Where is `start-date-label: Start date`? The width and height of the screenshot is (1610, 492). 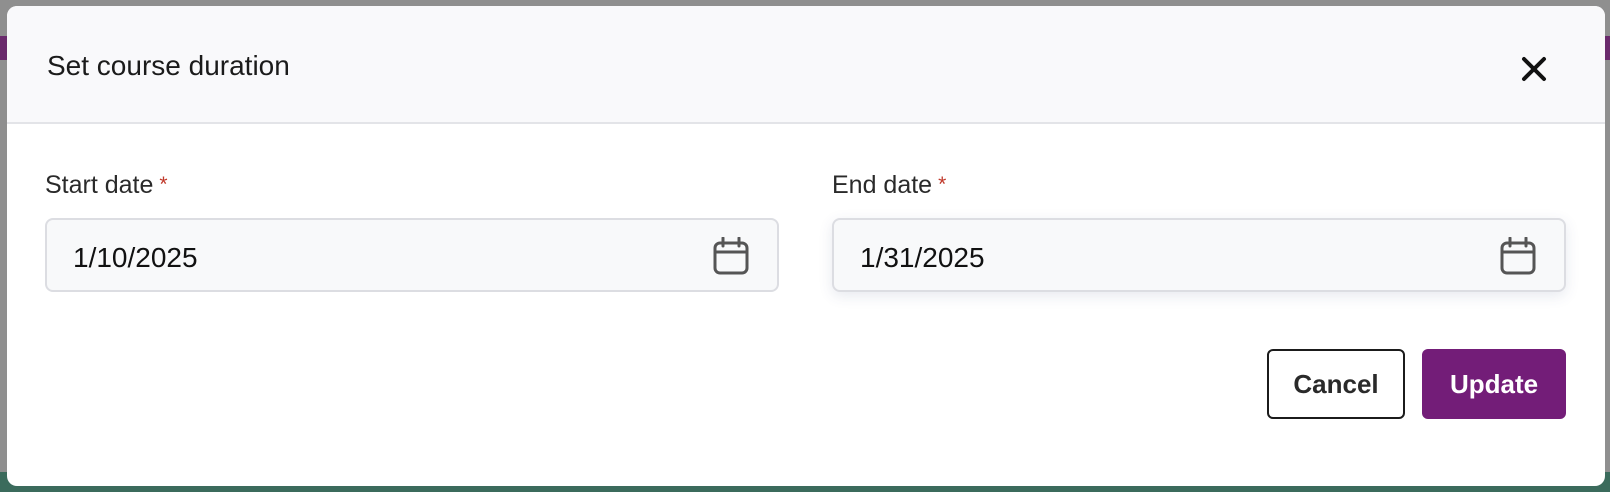
start-date-label: Start date is located at coordinates (99, 185).